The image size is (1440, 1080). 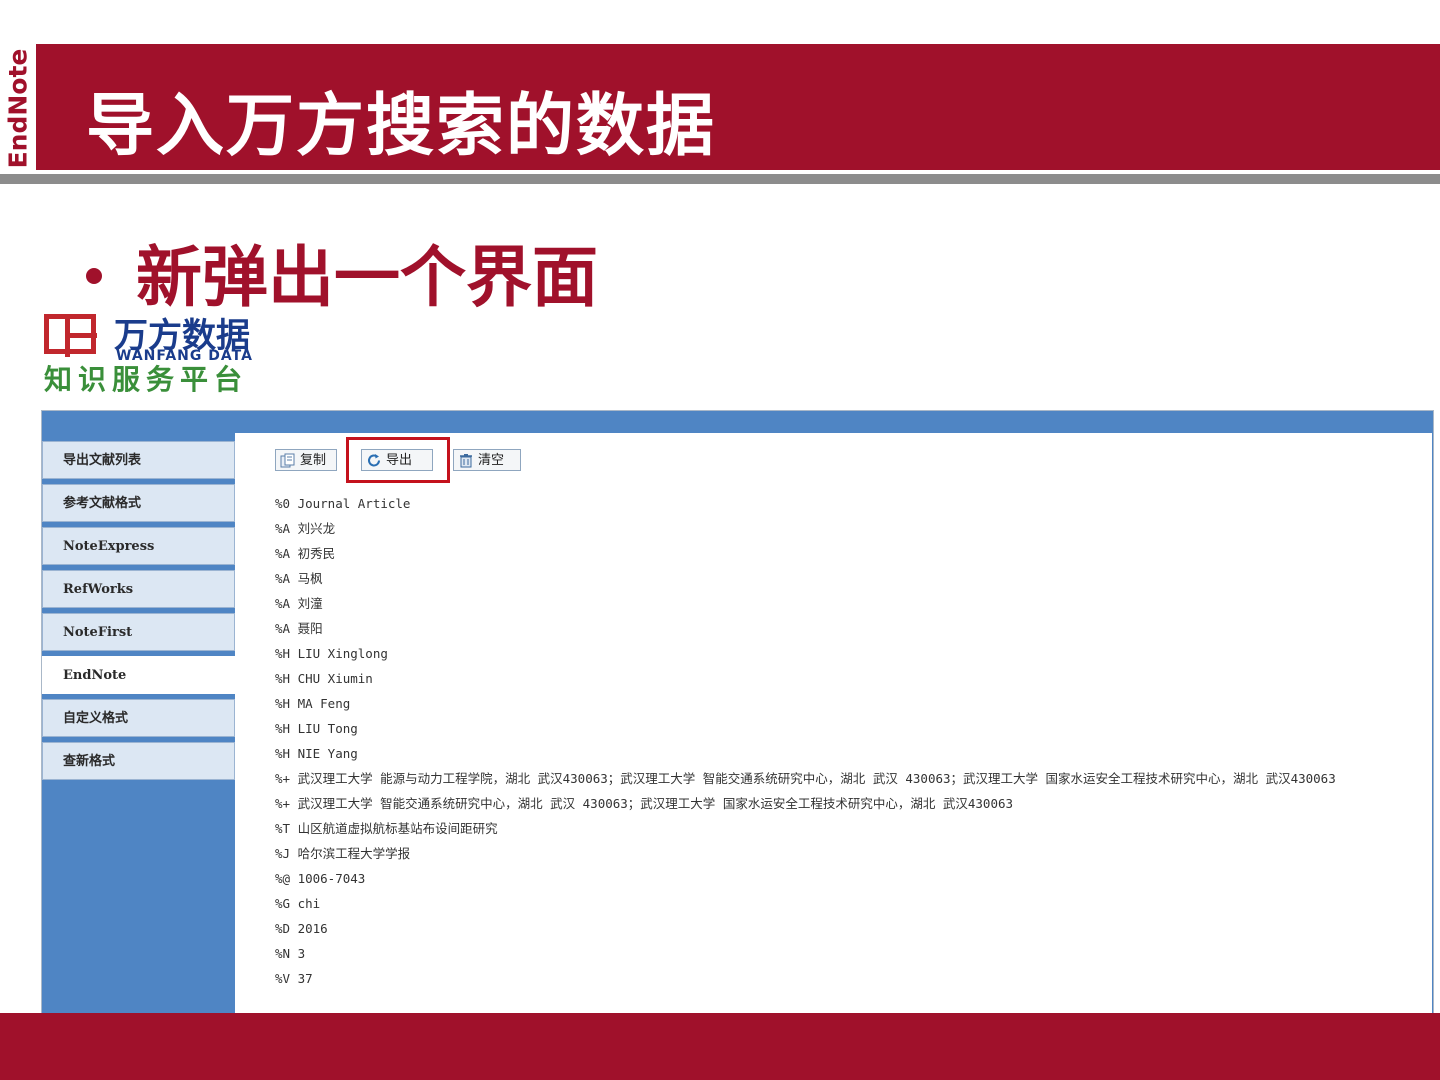 What do you see at coordinates (720, 1046) in the screenshot?
I see `footer-bar` at bounding box center [720, 1046].